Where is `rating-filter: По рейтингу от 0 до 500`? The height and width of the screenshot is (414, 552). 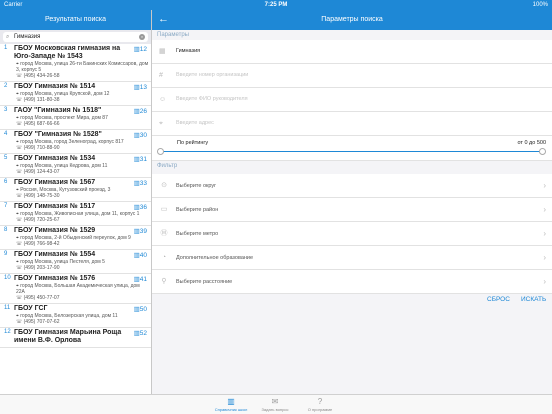 rating-filter: По рейтингу от 0 до 500 is located at coordinates (352, 148).